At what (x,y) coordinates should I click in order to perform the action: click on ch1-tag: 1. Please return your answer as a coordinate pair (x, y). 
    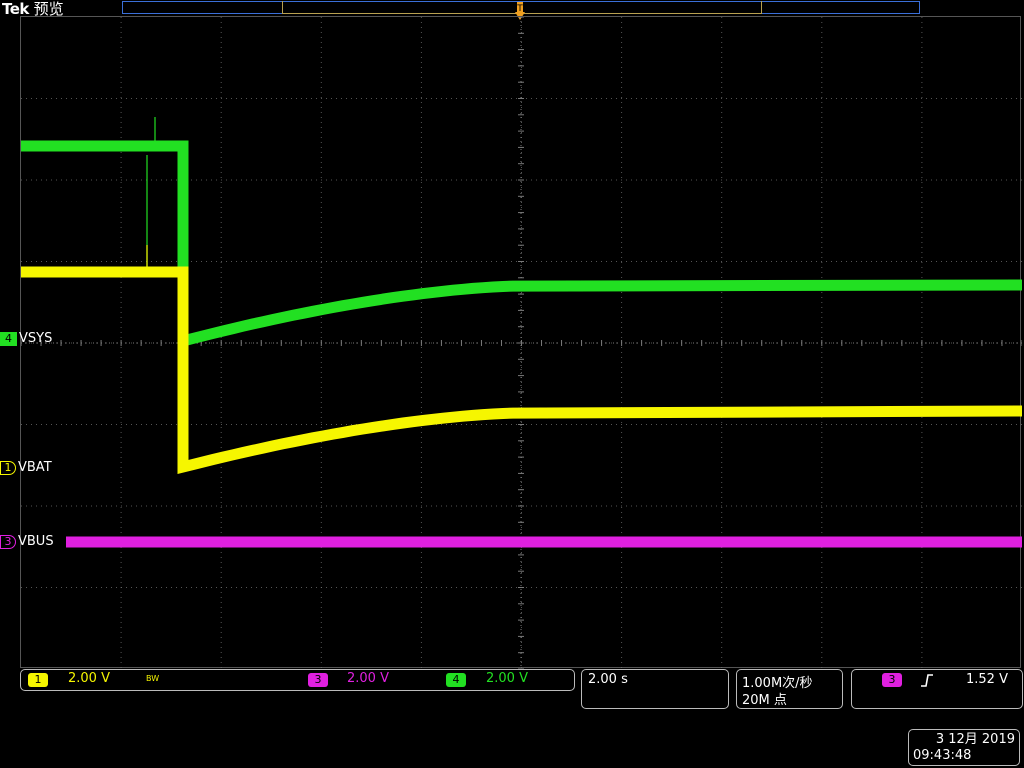
    Looking at the image, I should click on (8, 468).